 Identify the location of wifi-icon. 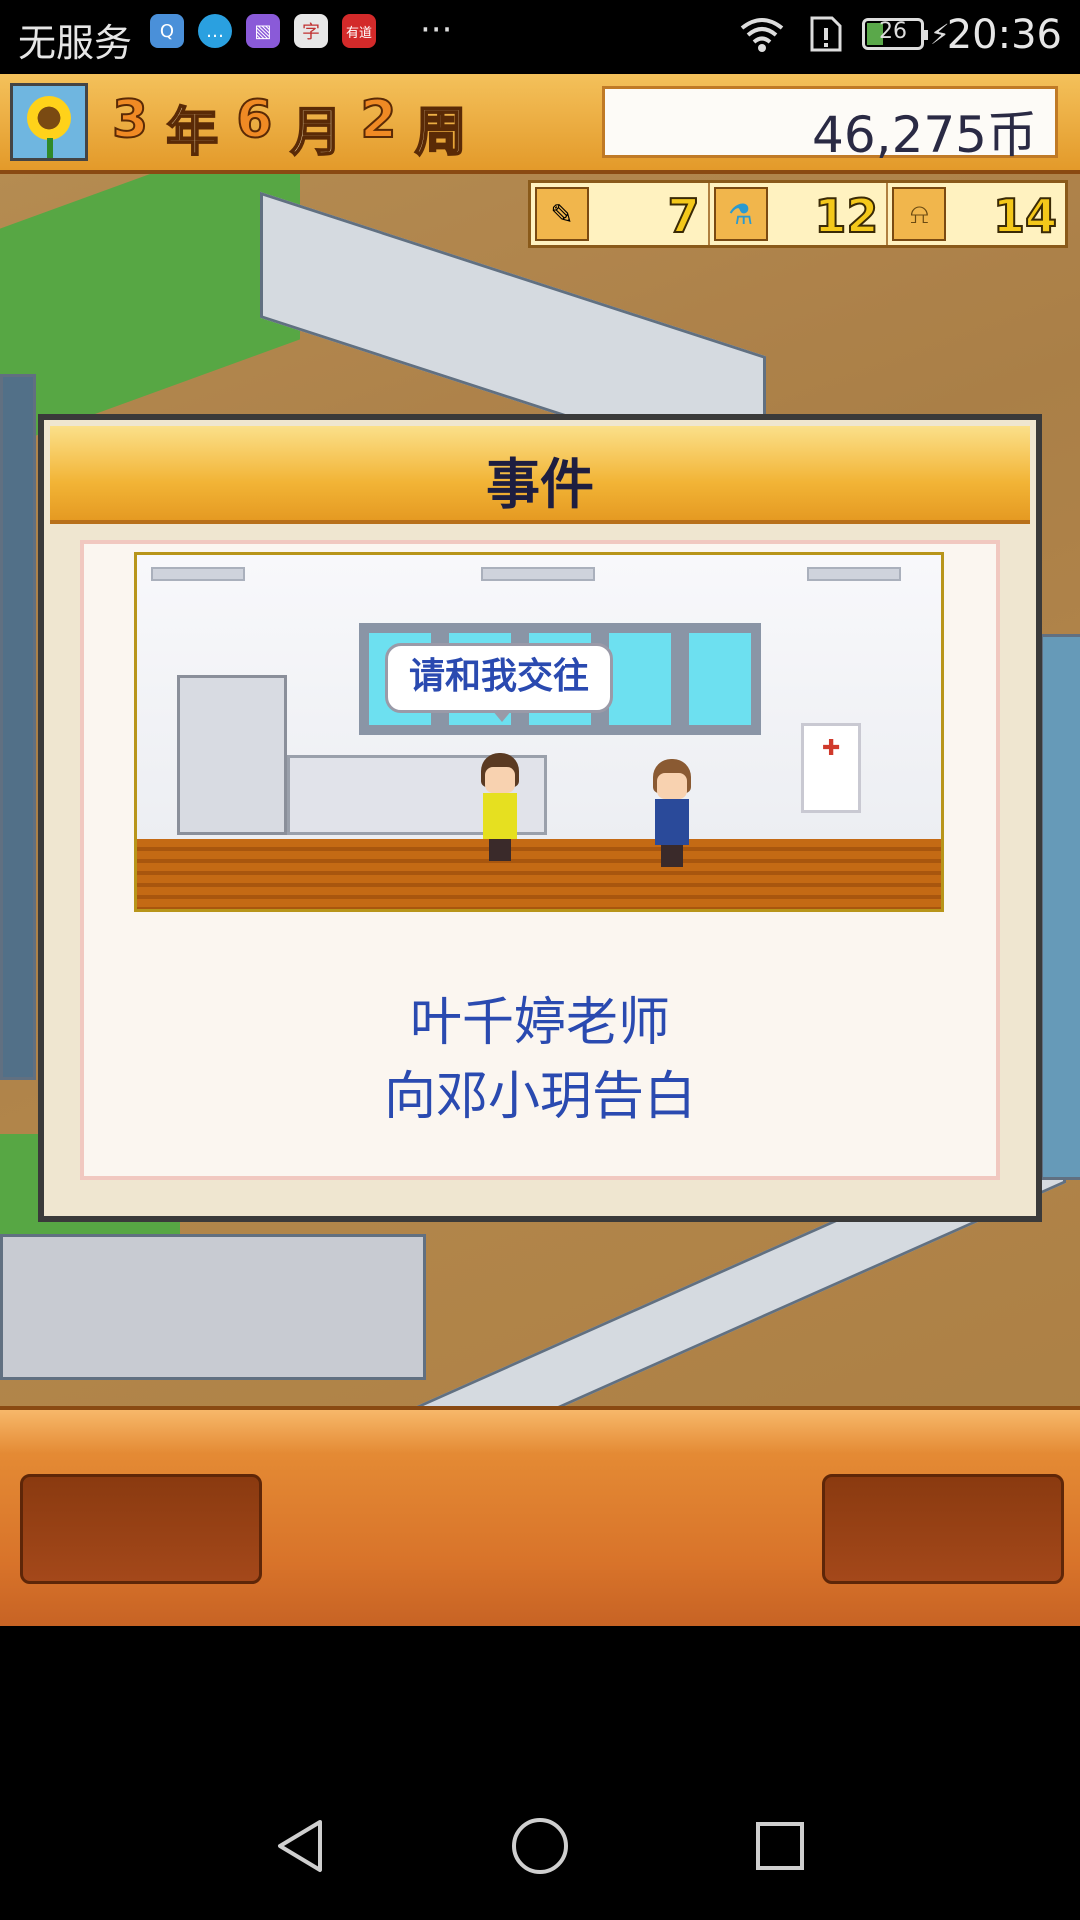
(762, 35).